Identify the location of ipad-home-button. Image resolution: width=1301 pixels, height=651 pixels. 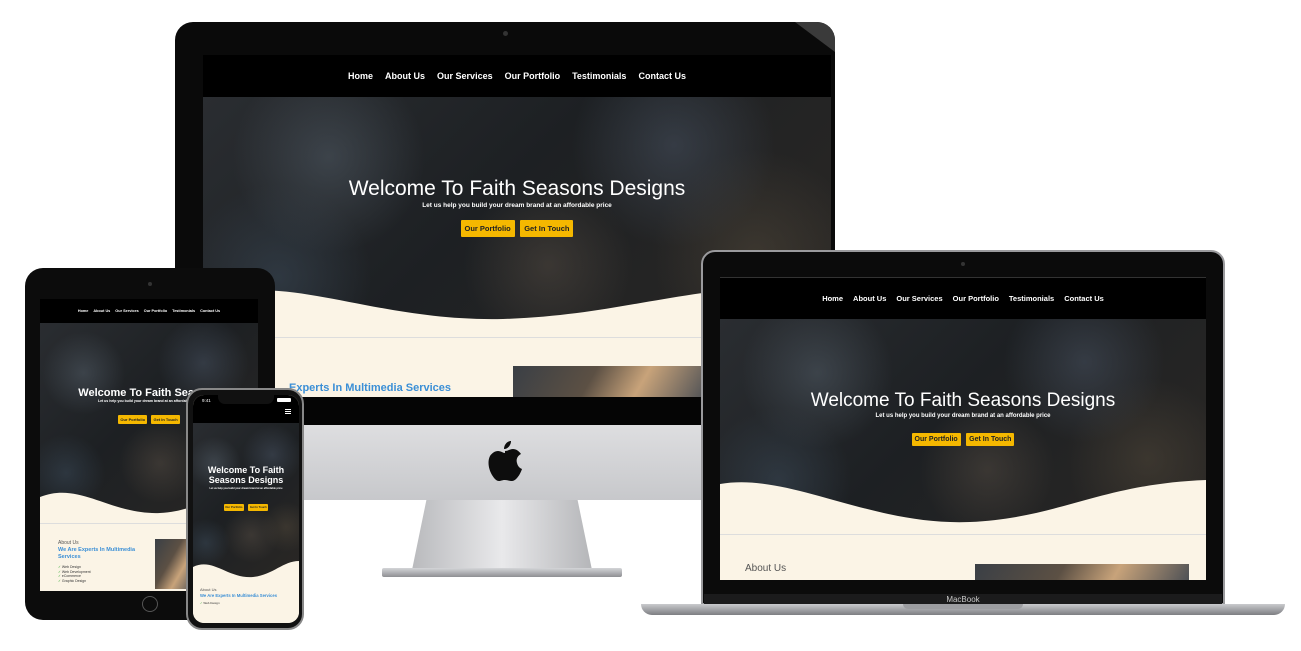
(150, 604).